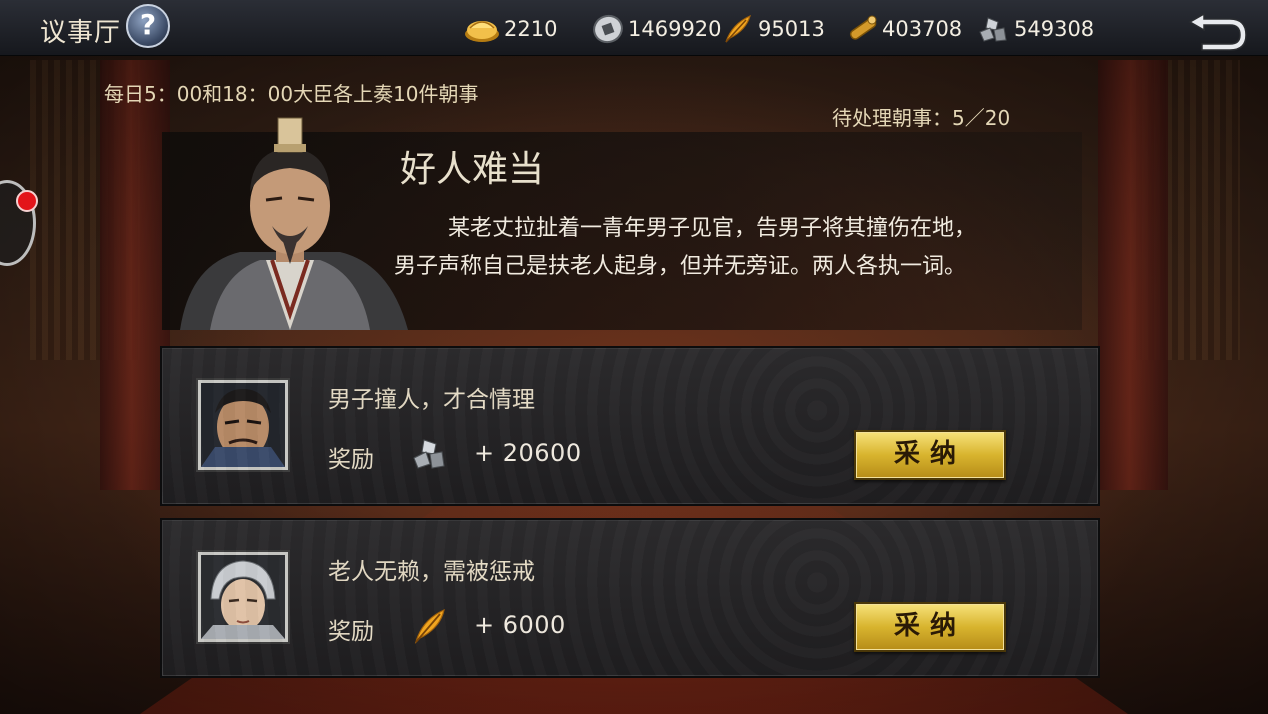  I want to click on gold-resource: 2210, so click(510, 29).